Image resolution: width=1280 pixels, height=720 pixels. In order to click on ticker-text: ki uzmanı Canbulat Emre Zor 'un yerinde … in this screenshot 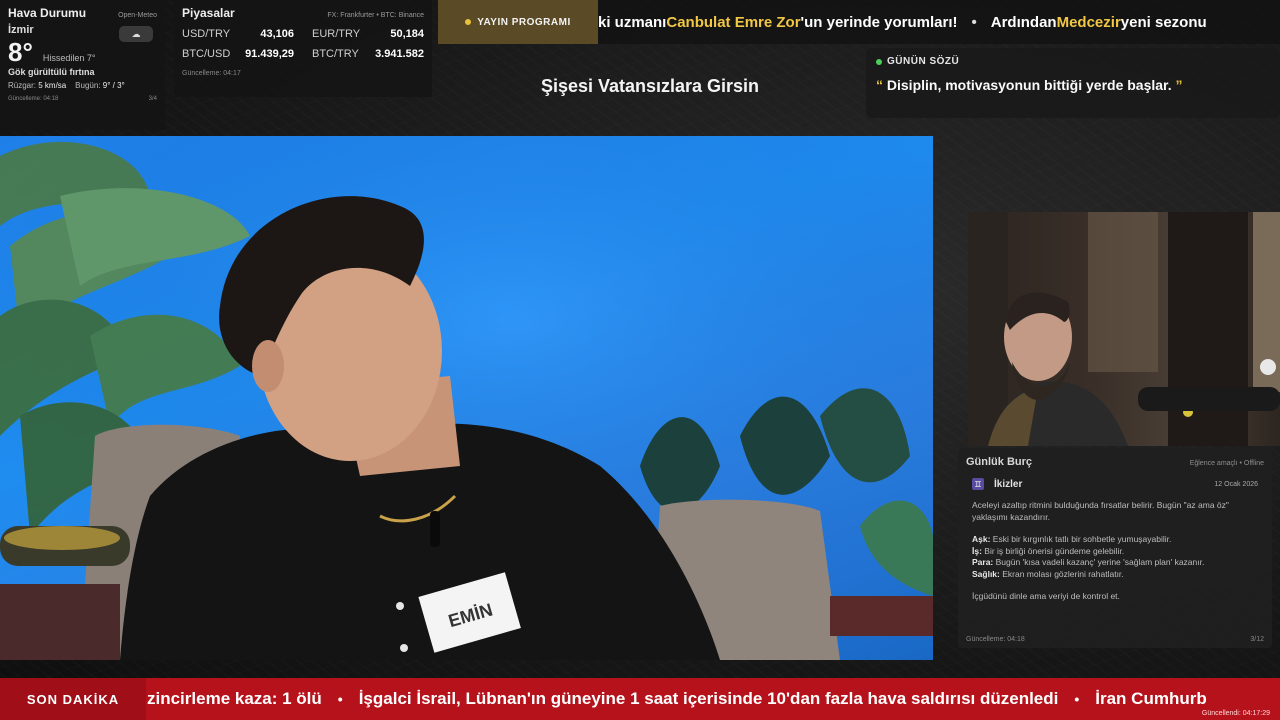, I will do `click(902, 22)`.